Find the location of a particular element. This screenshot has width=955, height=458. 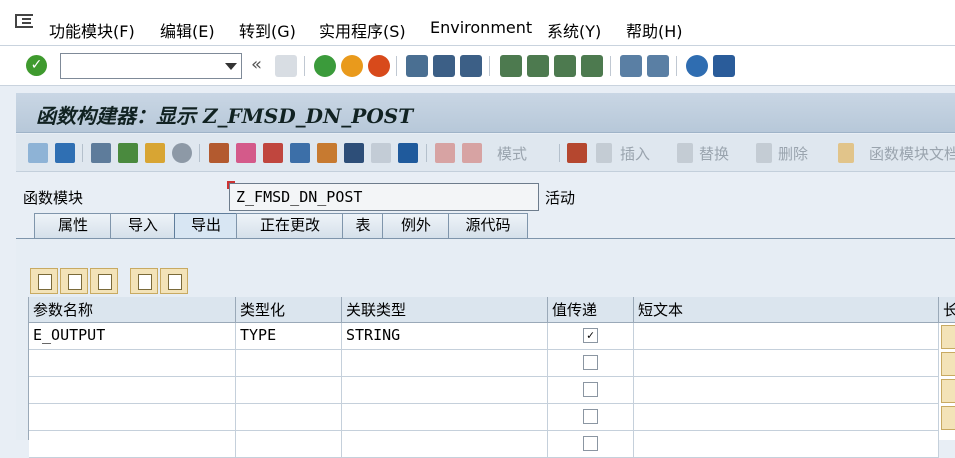

back-icon is located at coordinates (325, 66).